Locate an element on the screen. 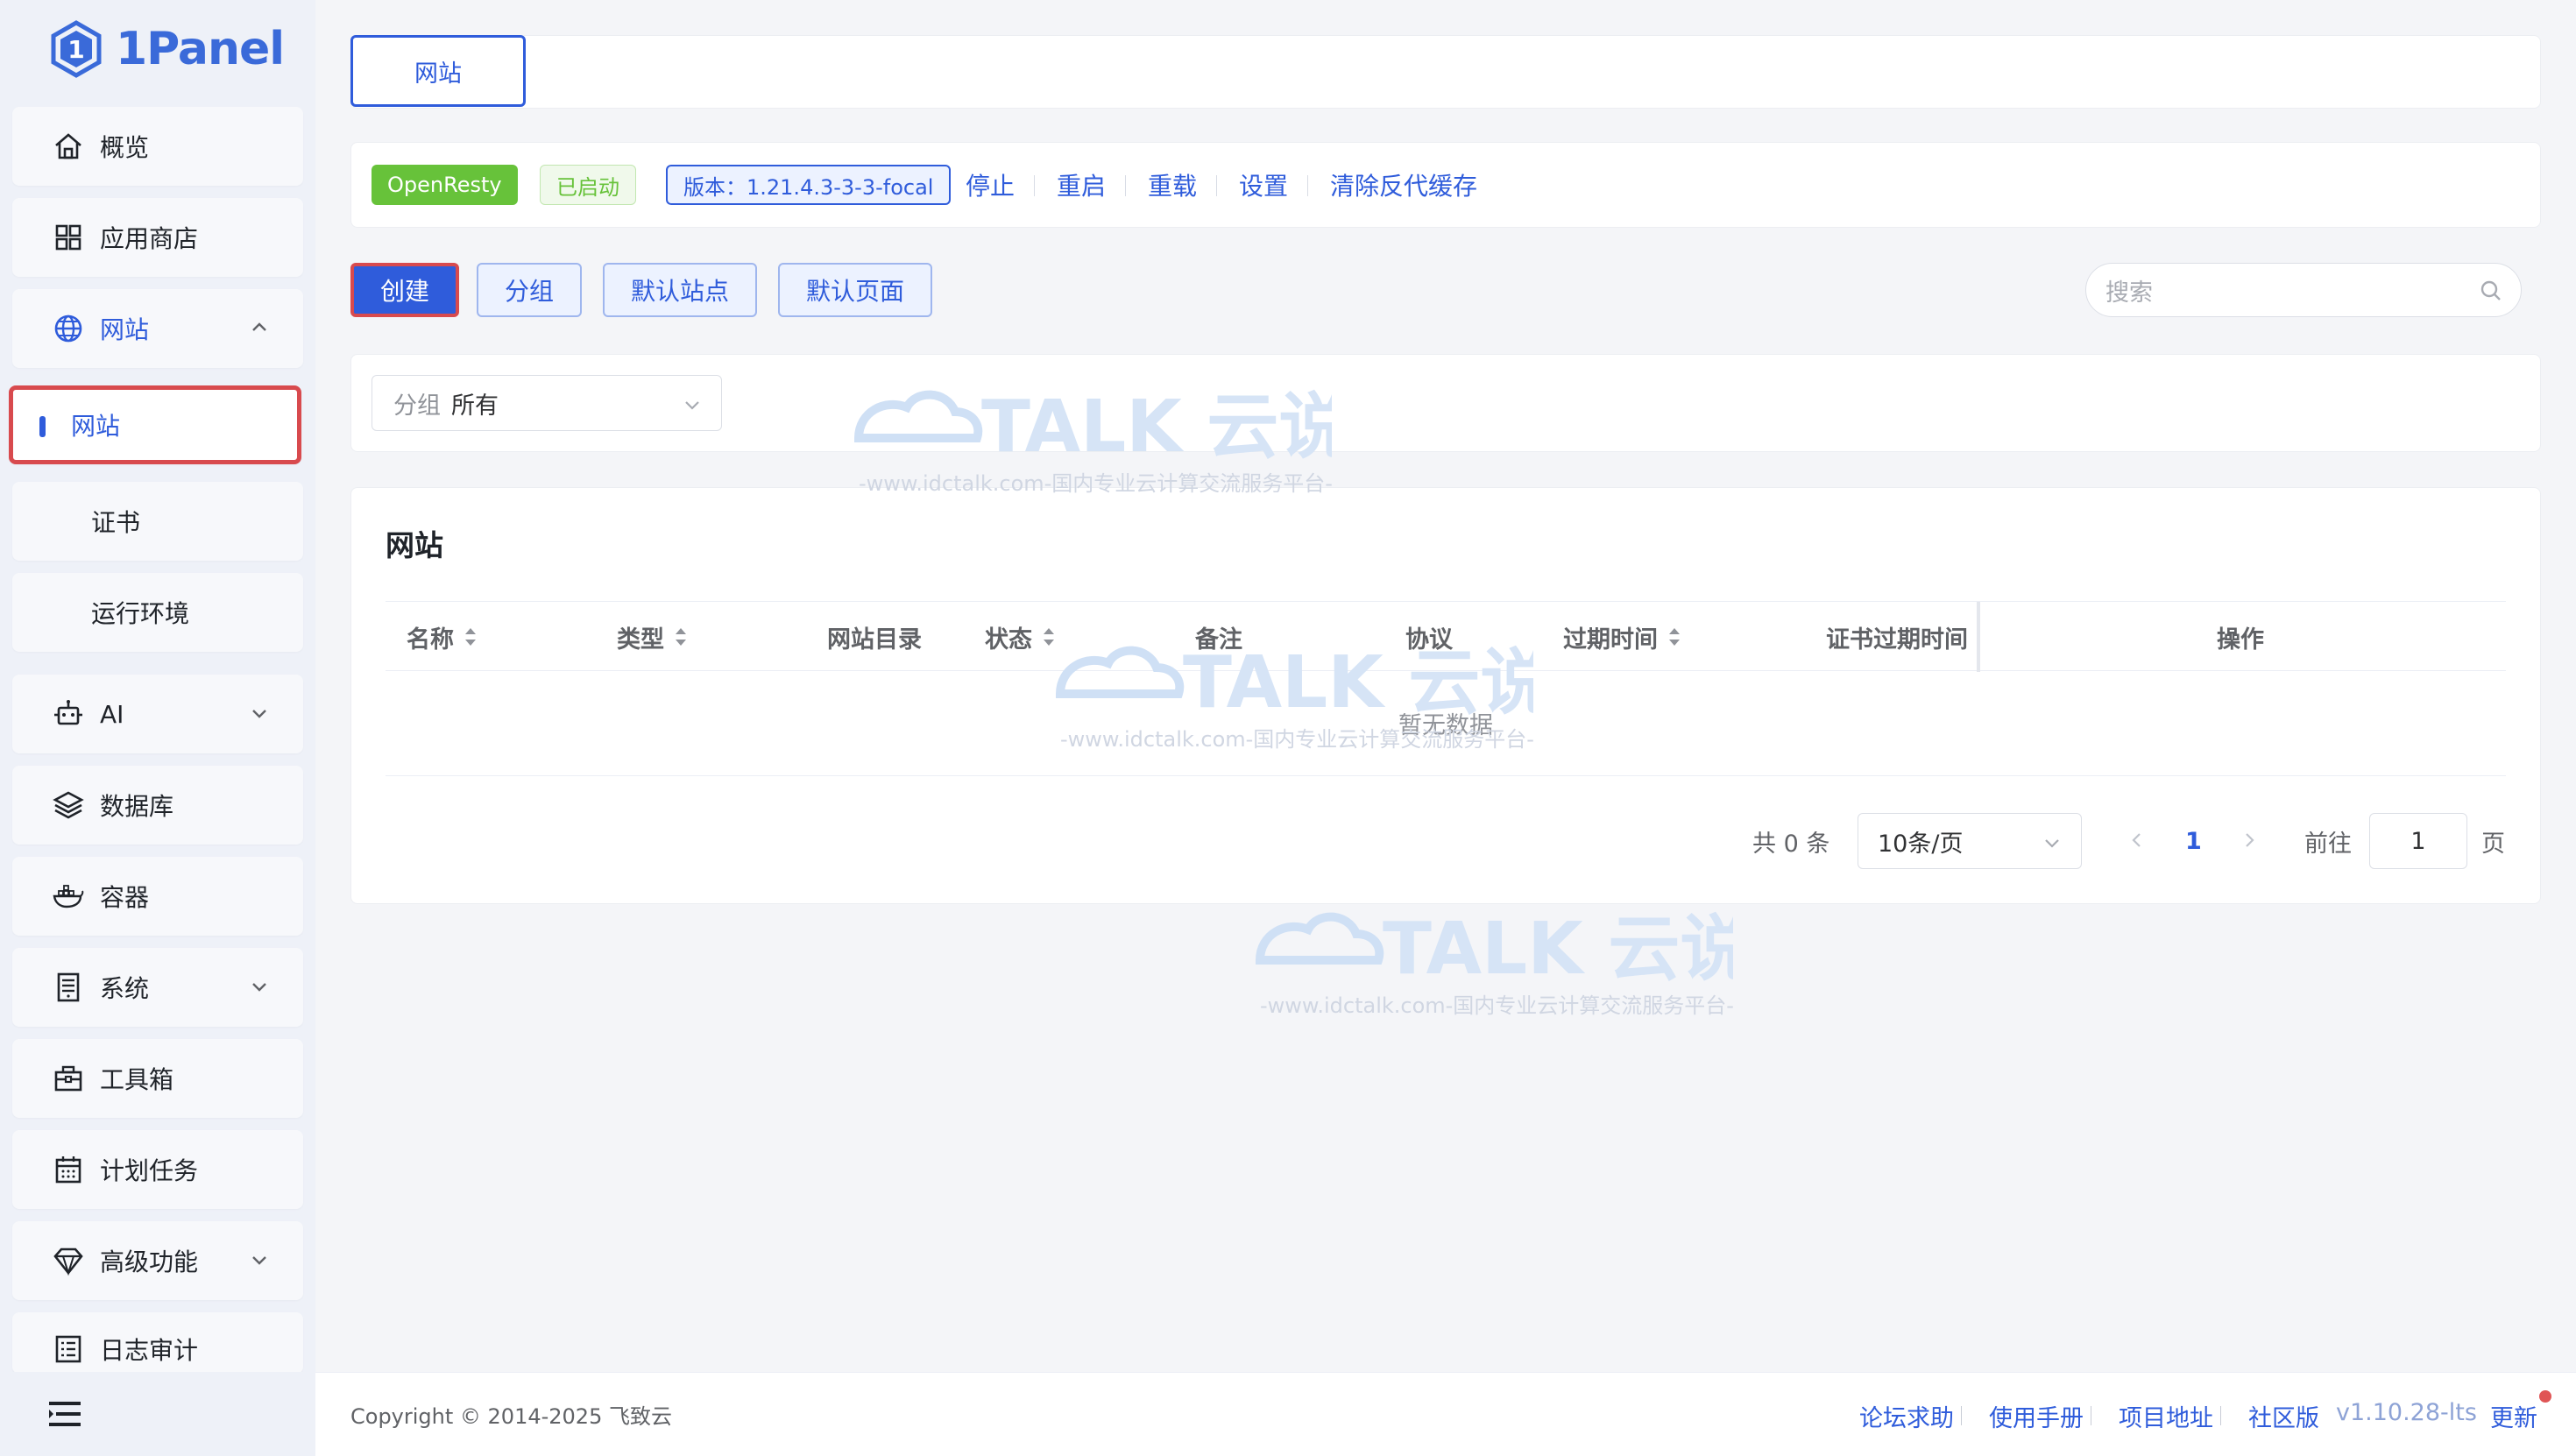 Image resolution: width=2576 pixels, height=1456 pixels. section-title: 网站 is located at coordinates (414, 545).